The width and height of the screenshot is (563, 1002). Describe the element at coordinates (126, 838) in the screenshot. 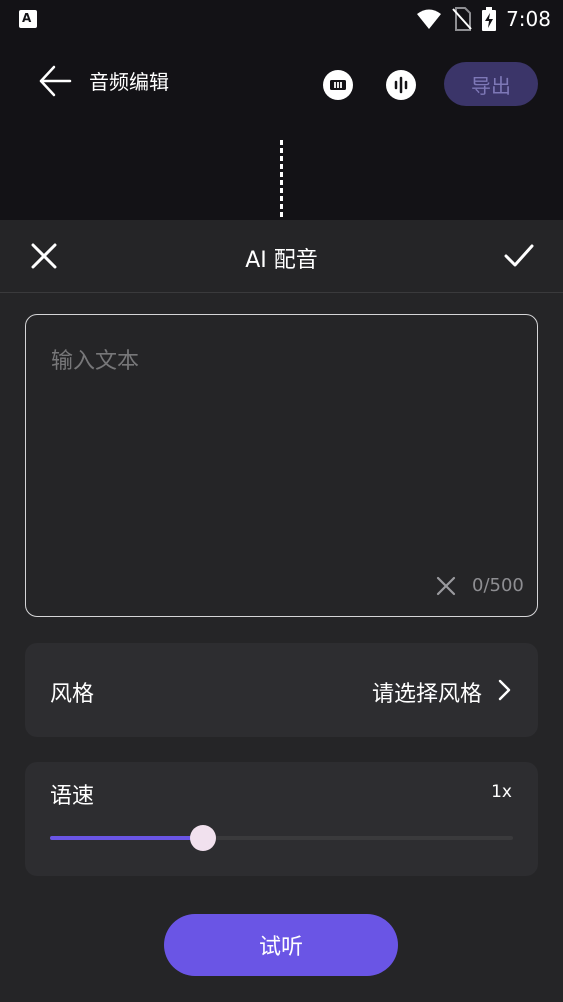

I see `speed-slider-fill` at that location.